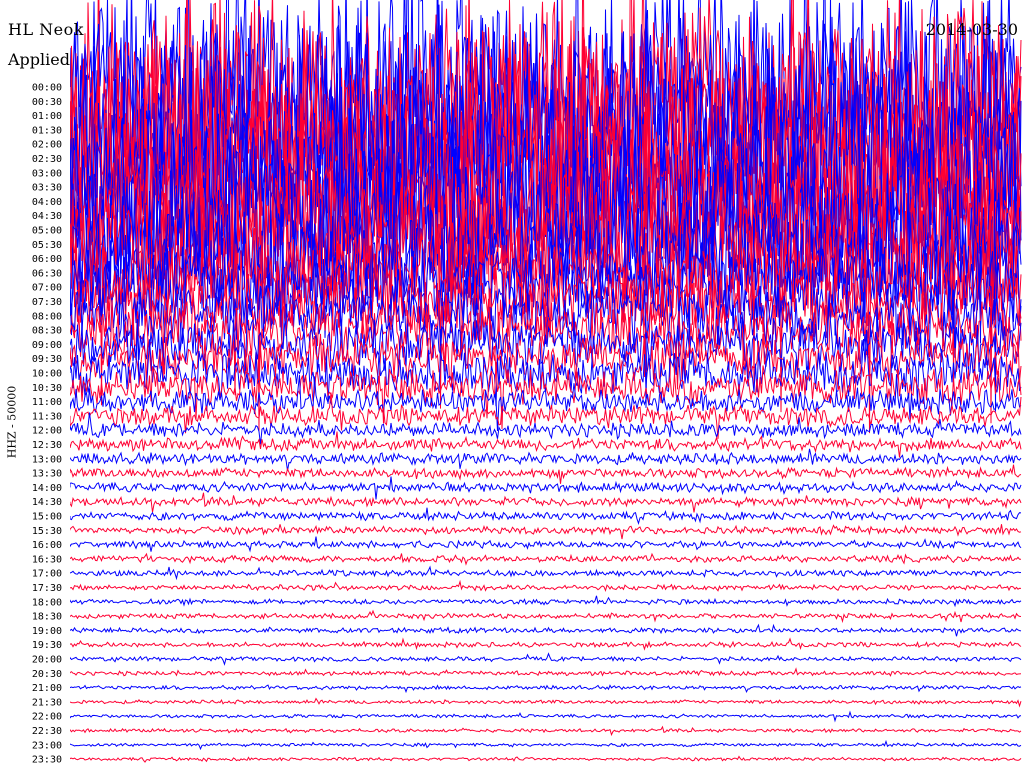 This screenshot has height=780, width=1024. I want to click on row-label: 00:00, so click(47, 88).